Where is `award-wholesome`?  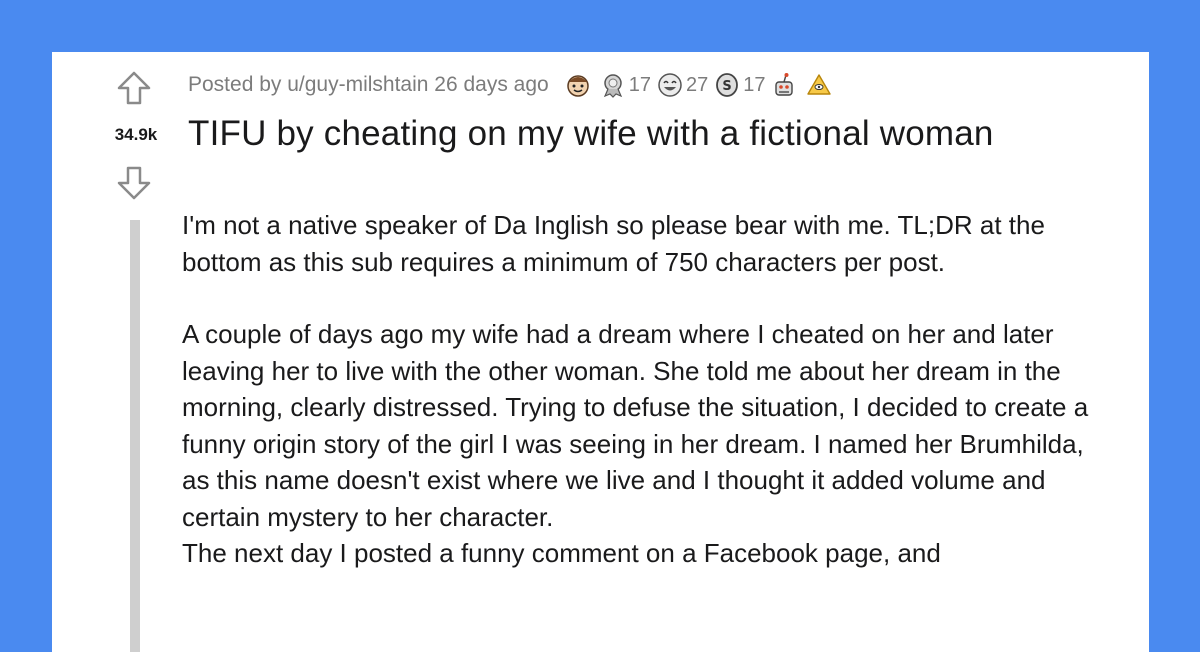 award-wholesome is located at coordinates (579, 85).